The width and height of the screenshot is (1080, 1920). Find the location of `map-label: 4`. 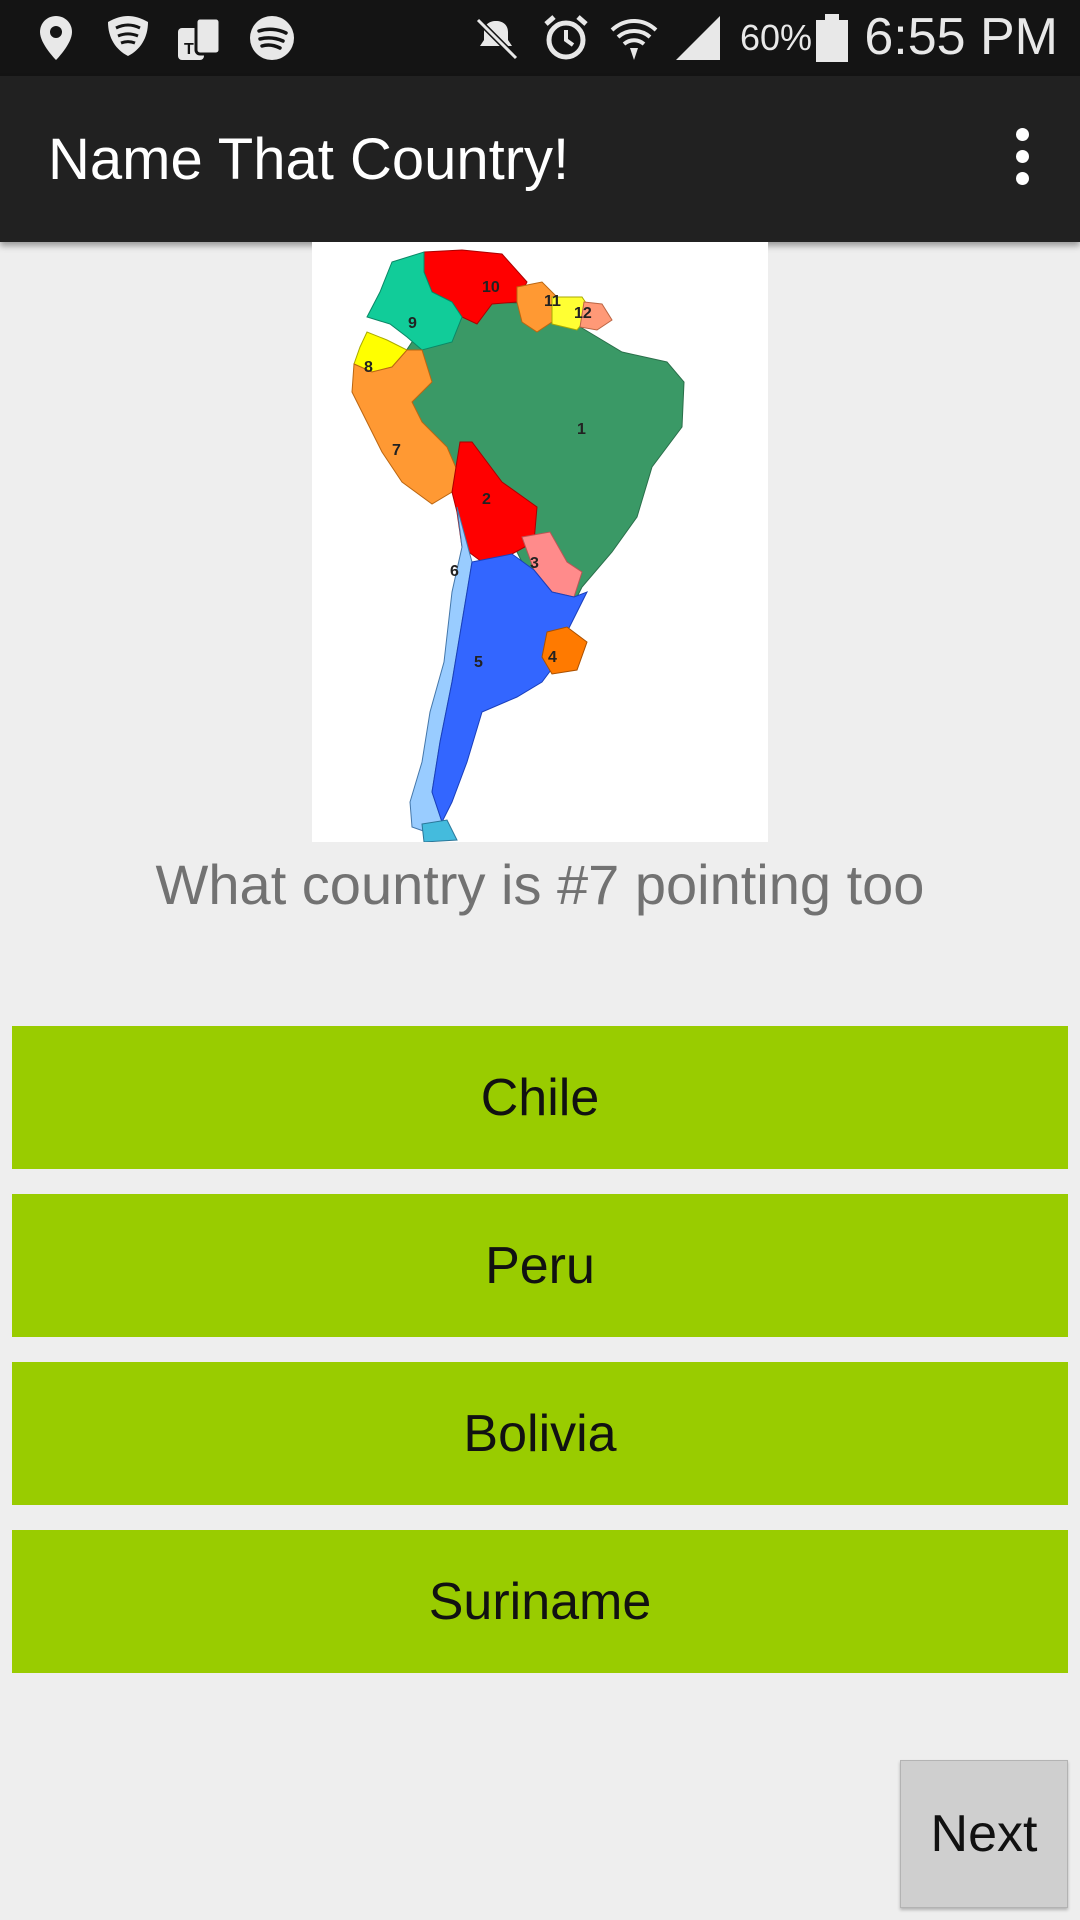

map-label: 4 is located at coordinates (552, 657).